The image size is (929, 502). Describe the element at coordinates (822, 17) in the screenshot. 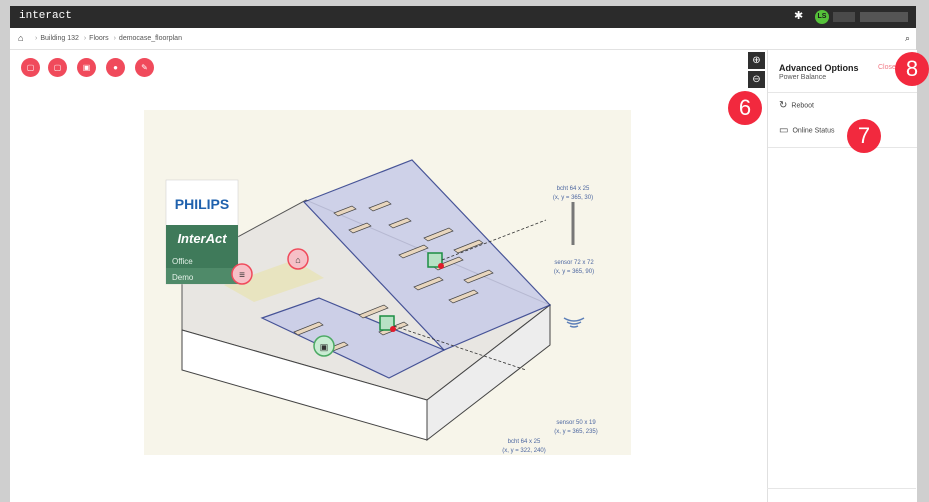

I see `avatar: LS` at that location.